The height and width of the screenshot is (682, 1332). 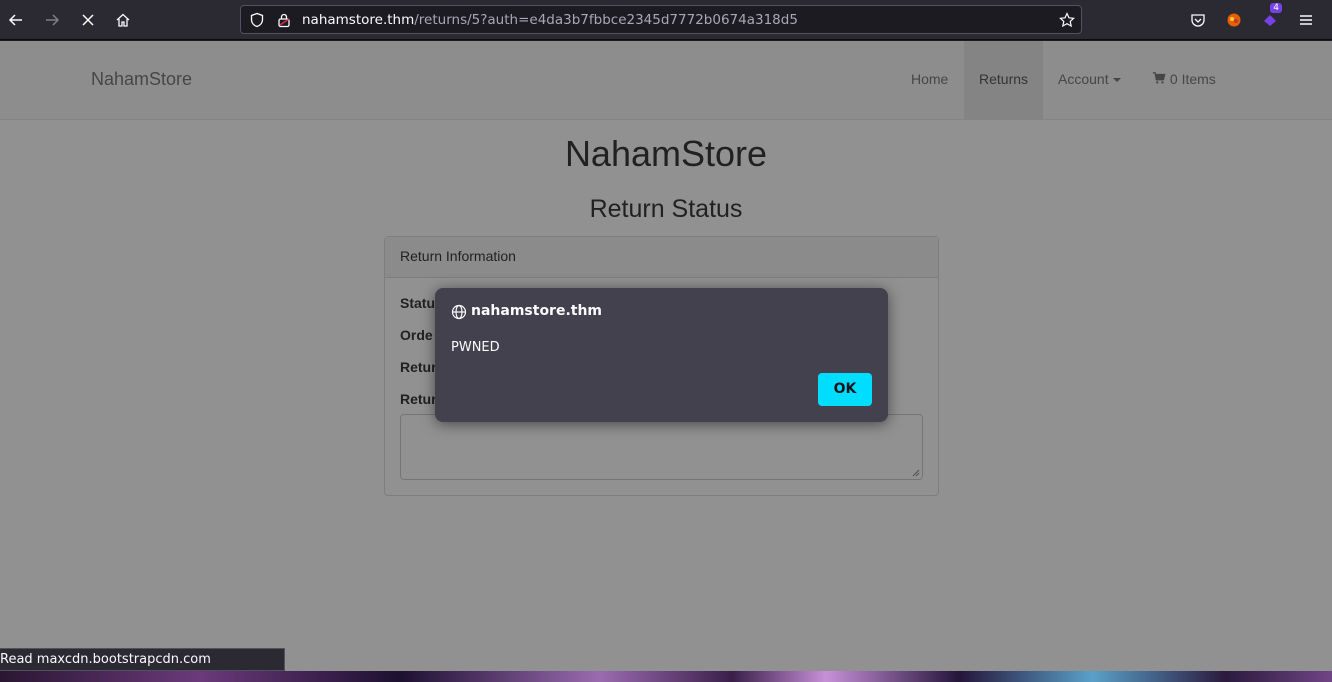 What do you see at coordinates (475, 347) in the screenshot?
I see `dialog-message: PWNED` at bounding box center [475, 347].